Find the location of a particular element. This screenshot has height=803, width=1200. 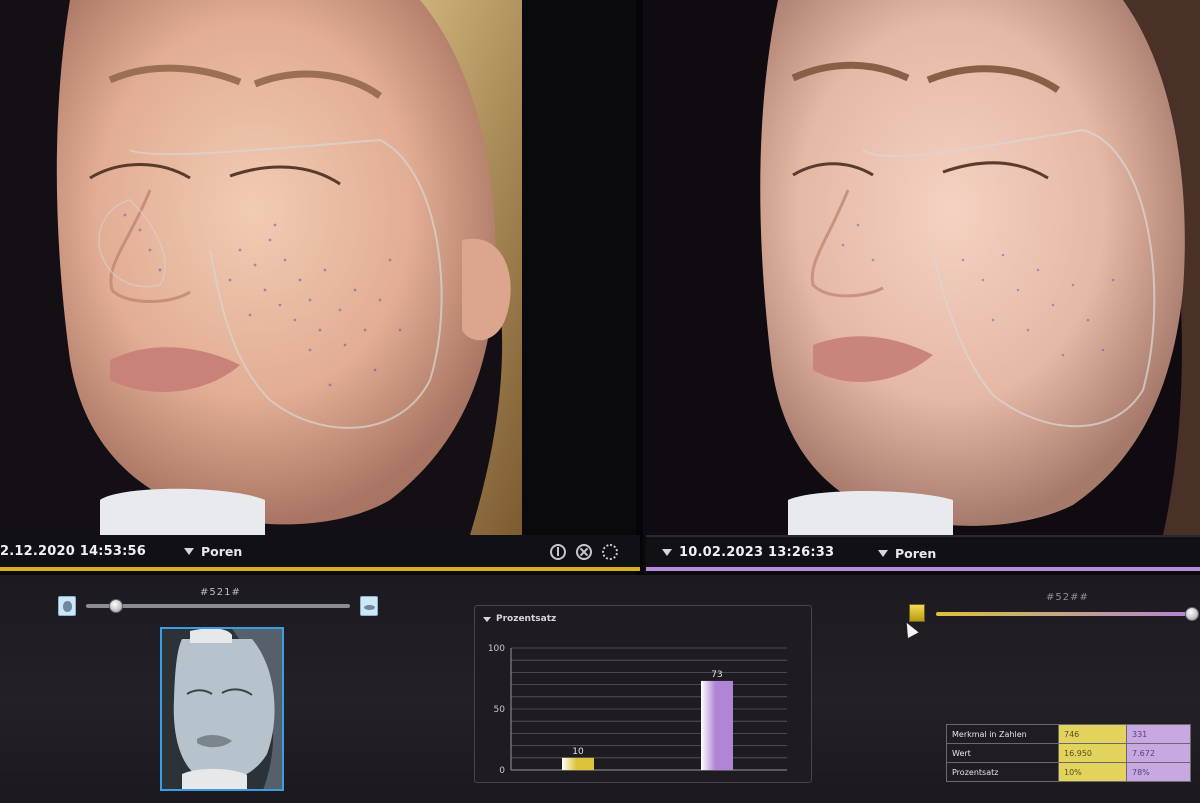

left-slider-label: #521# is located at coordinates (220, 592).